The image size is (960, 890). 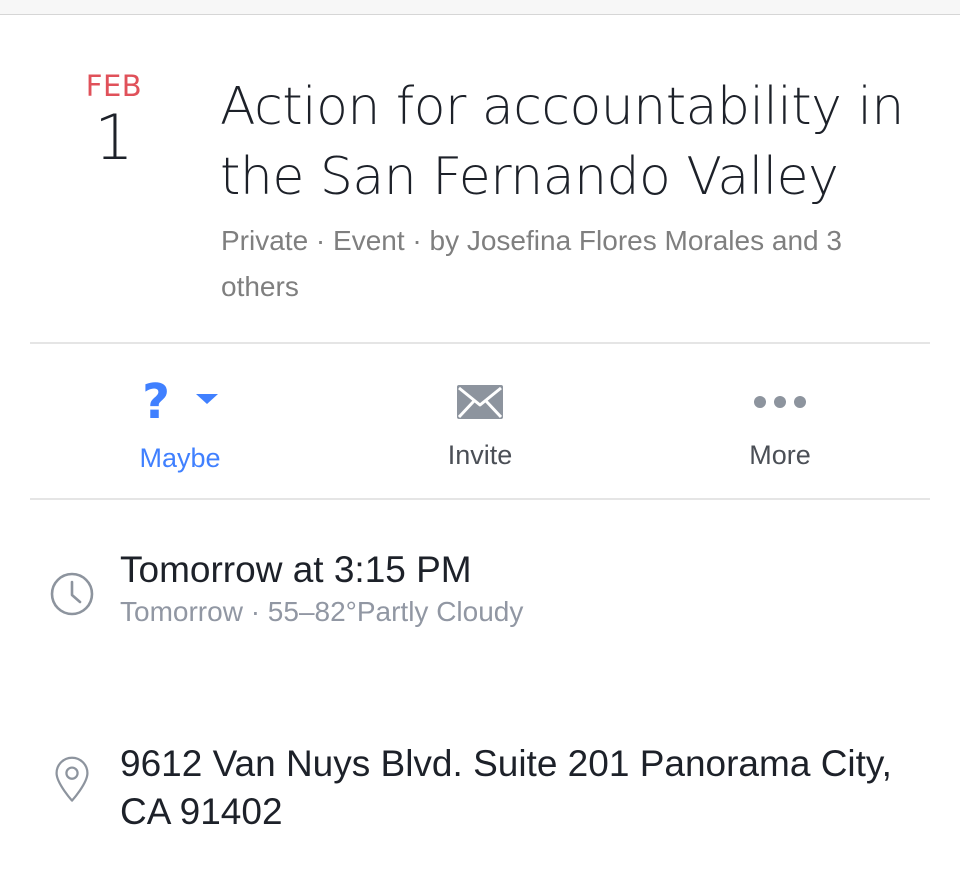 I want to click on chevron-down-icon, so click(x=206, y=399).